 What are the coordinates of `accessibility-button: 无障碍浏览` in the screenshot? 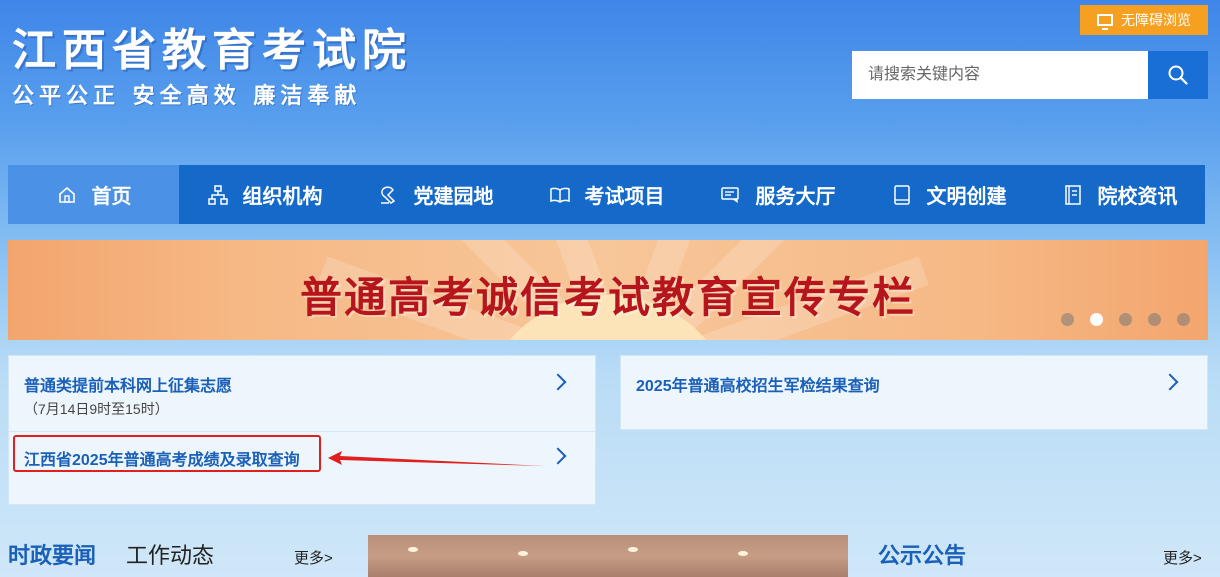 It's located at (1144, 20).